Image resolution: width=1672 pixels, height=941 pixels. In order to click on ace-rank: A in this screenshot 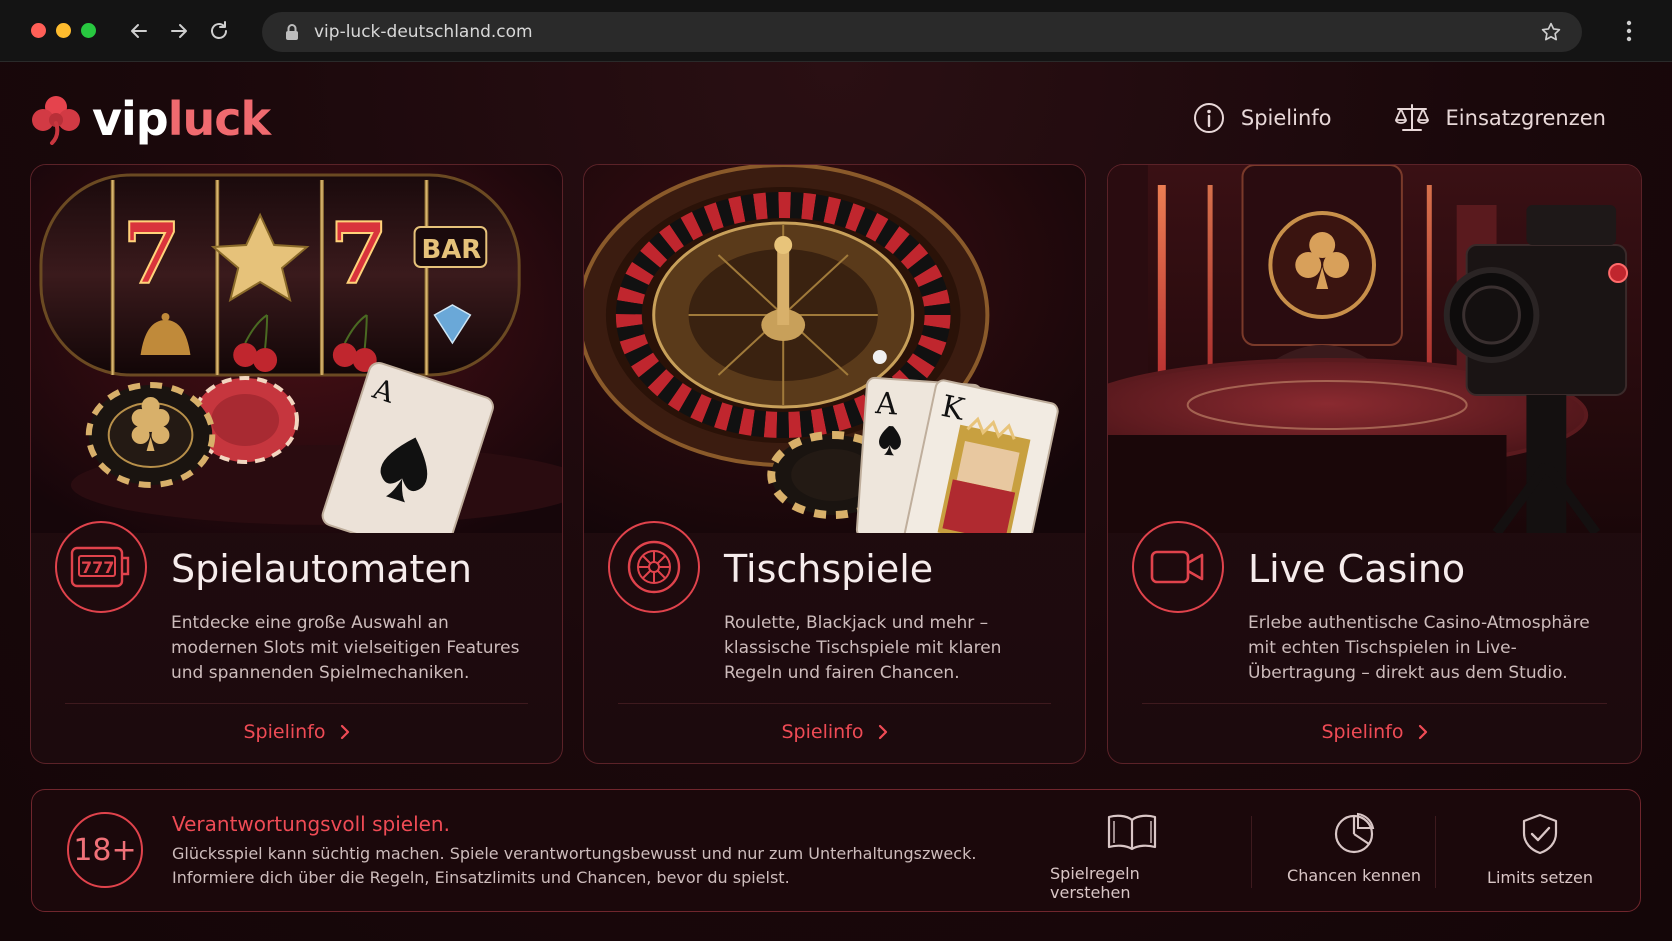, I will do `click(885, 404)`.